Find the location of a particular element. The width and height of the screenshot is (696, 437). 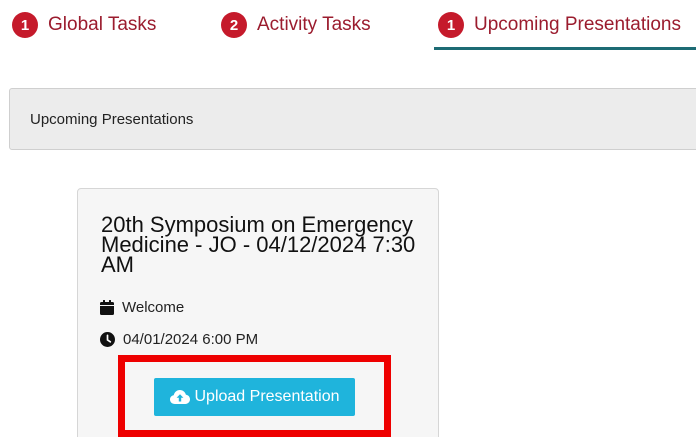

tab-activity-tasks: 2 Activity Tasks is located at coordinates (296, 25).